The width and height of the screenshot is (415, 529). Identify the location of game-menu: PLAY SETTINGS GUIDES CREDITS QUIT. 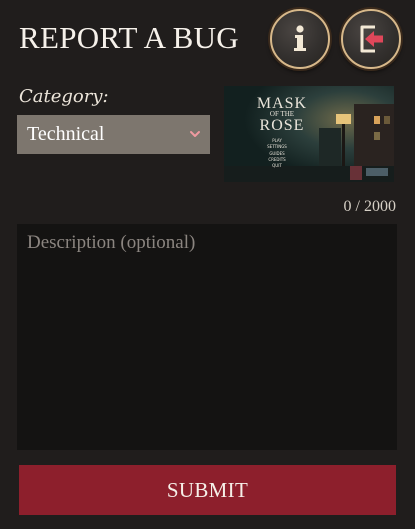
(277, 153).